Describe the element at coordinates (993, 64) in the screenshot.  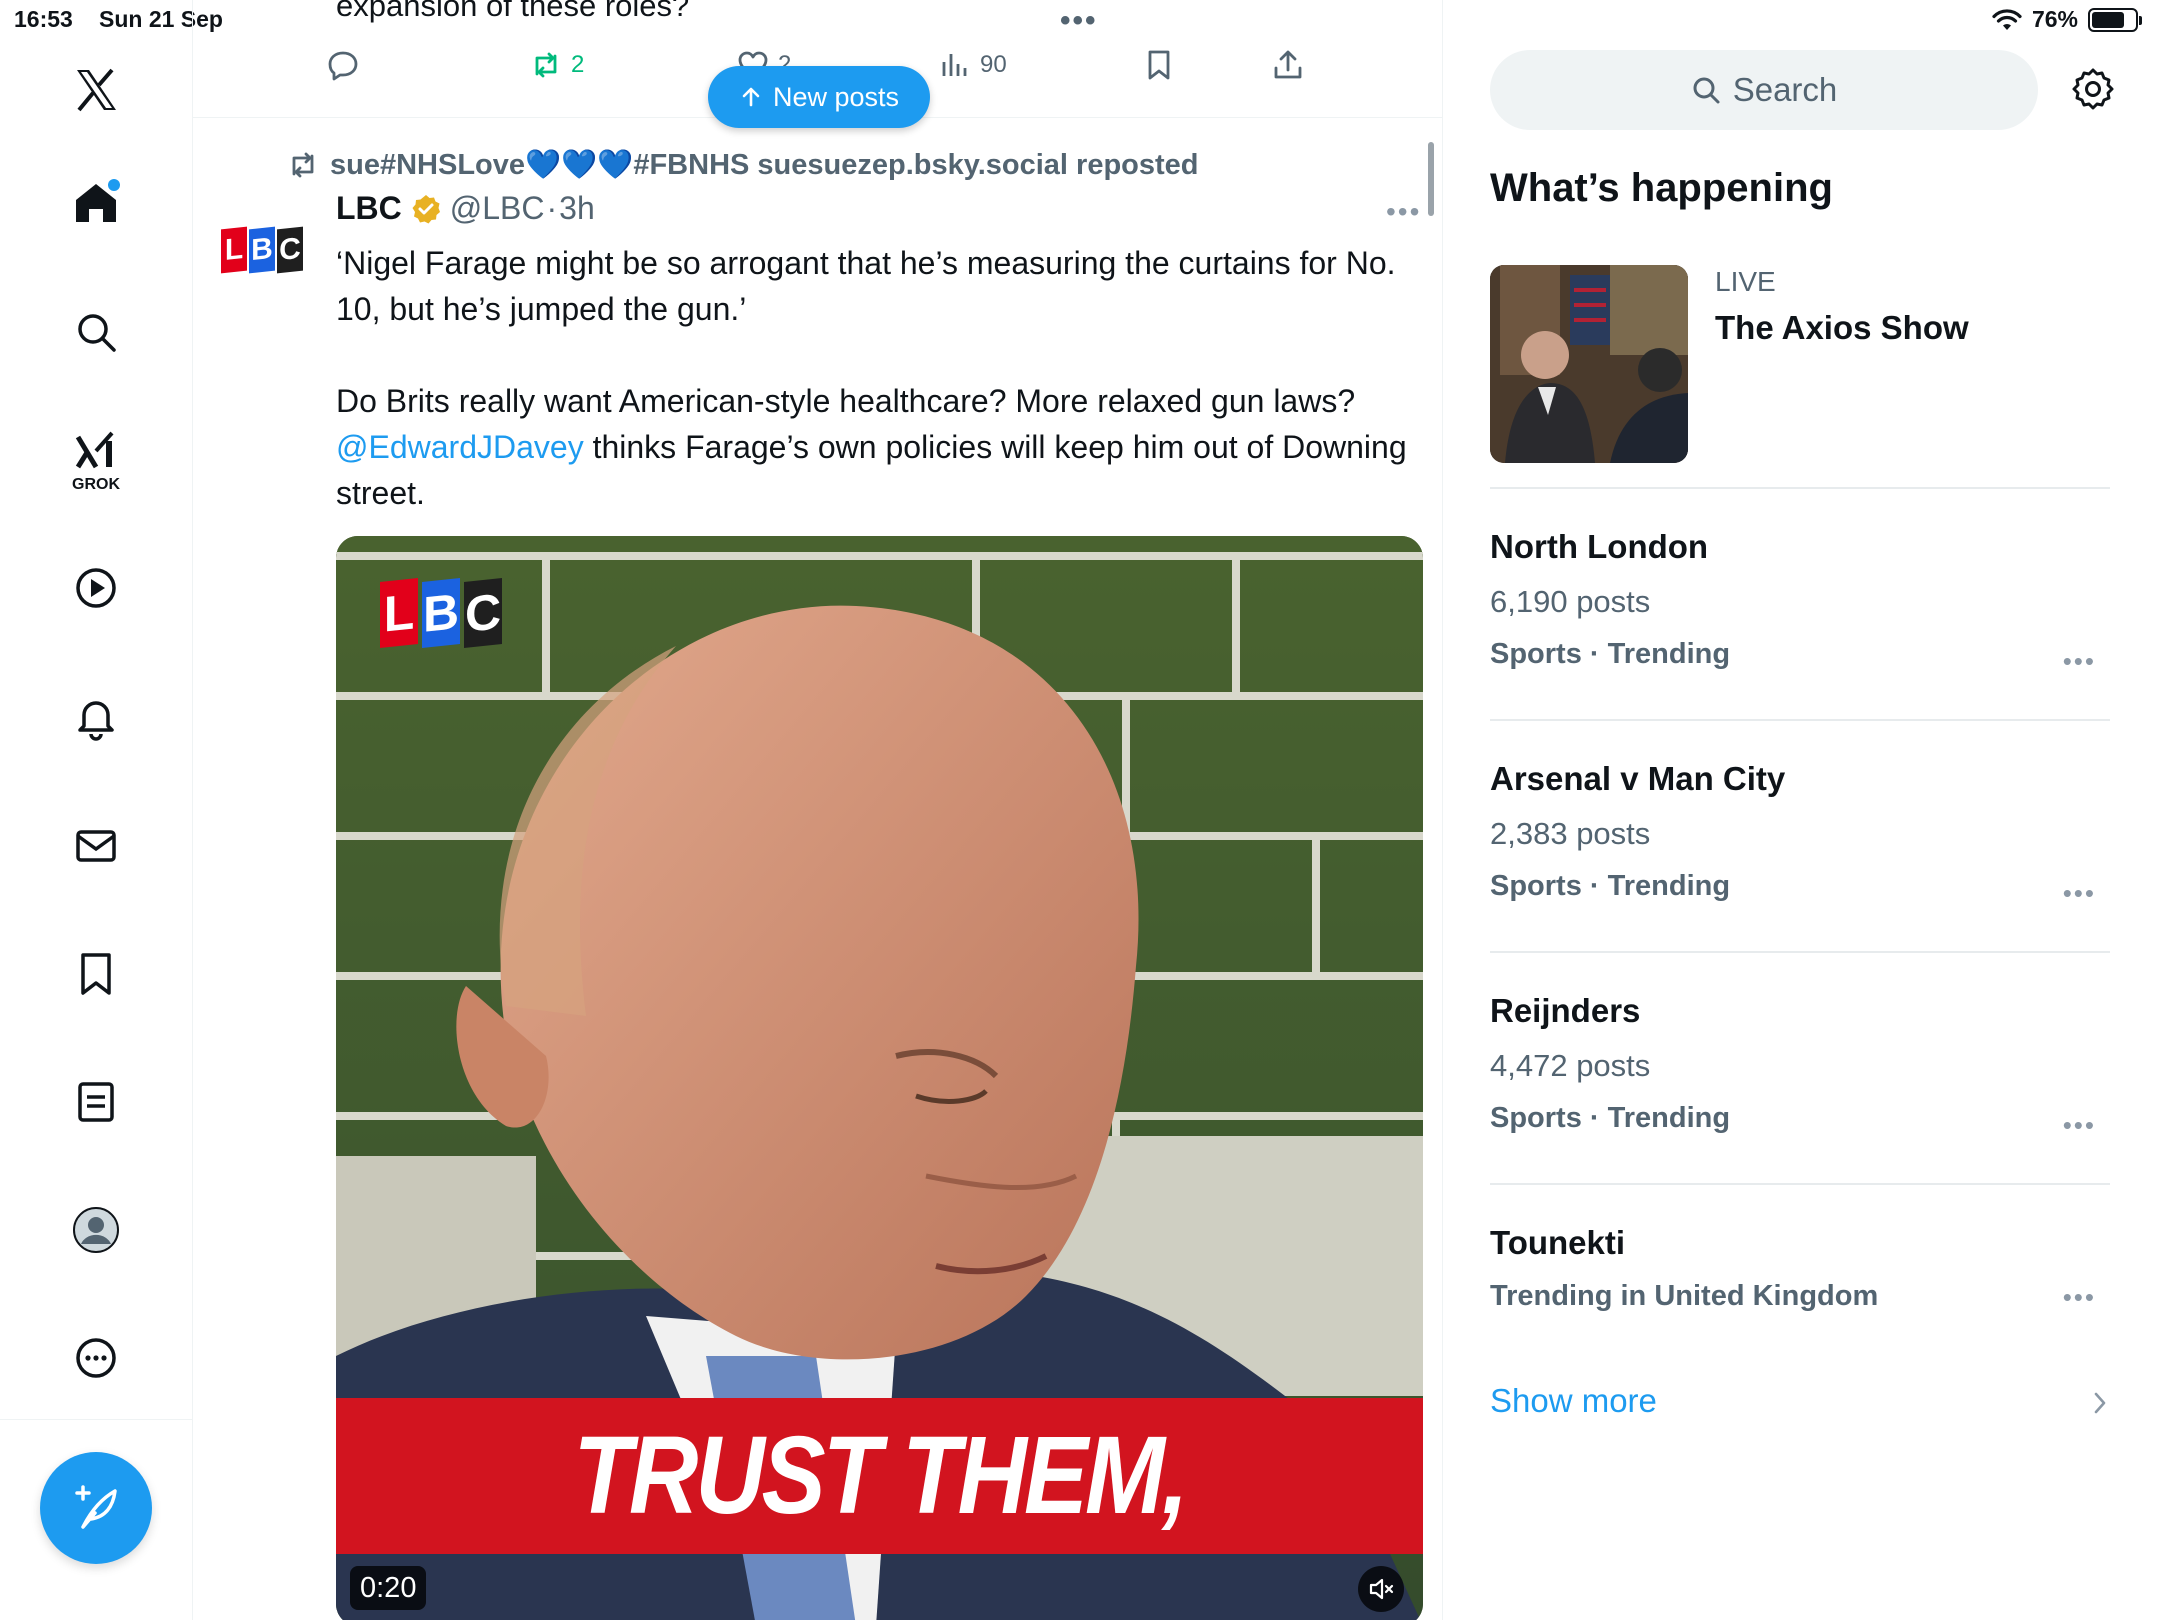
I see `views-count: 90` at that location.